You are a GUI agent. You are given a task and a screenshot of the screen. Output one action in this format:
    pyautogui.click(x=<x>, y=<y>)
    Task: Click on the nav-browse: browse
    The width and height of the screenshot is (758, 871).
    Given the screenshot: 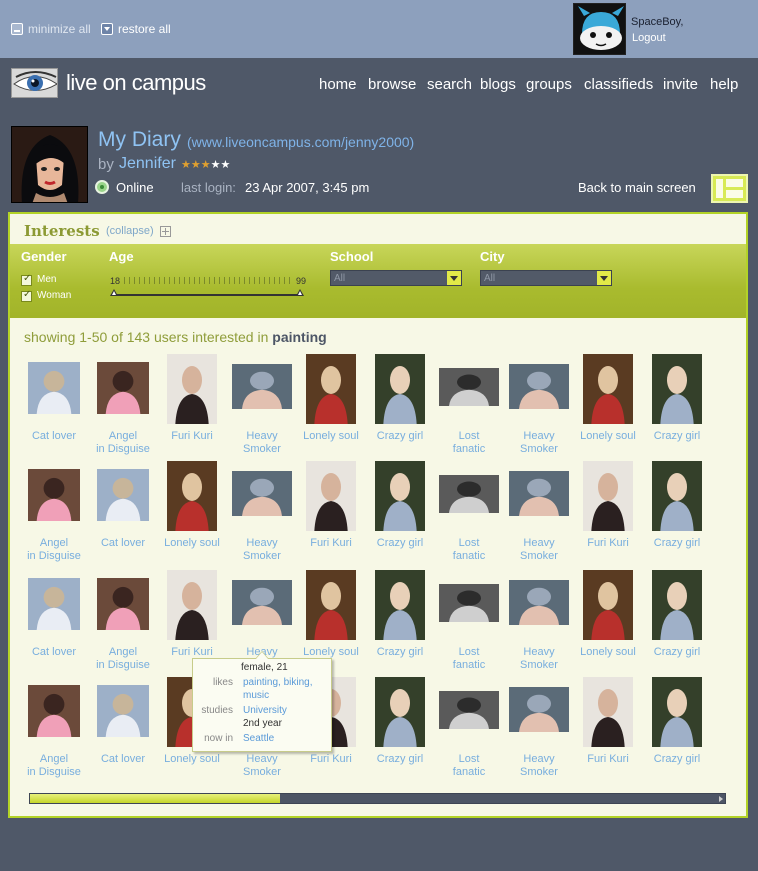 What is the action you would take?
    pyautogui.click(x=392, y=84)
    